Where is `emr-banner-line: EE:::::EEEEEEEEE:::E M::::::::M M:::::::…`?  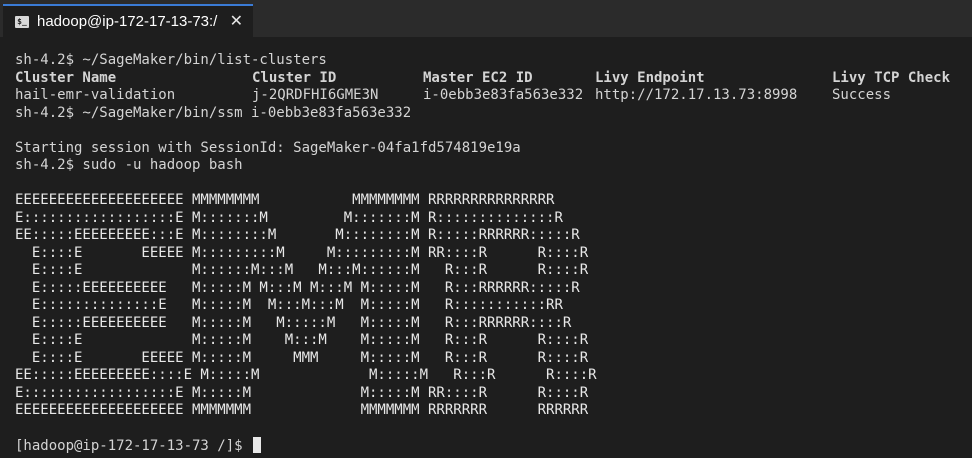
emr-banner-line: EE:::::EEEEEEEEE:::E M::::::::M M:::::::… is located at coordinates (297, 235).